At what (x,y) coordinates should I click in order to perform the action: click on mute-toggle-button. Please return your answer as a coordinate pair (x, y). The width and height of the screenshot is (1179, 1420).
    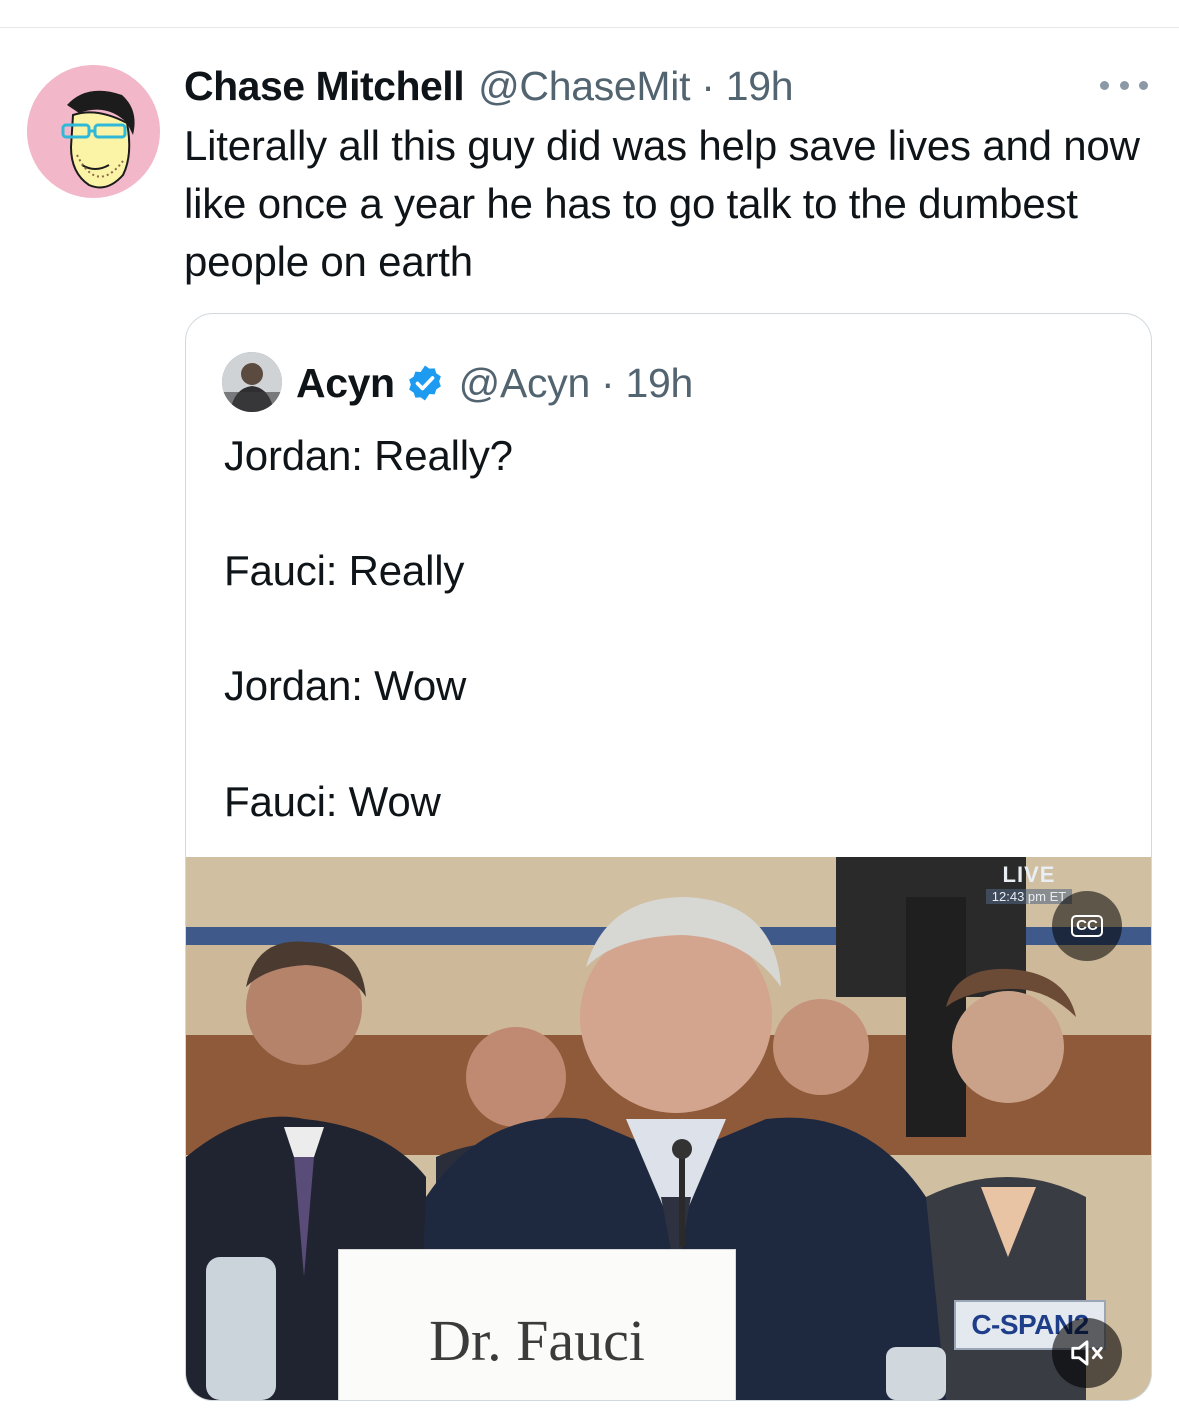
    Looking at the image, I should click on (1087, 1353).